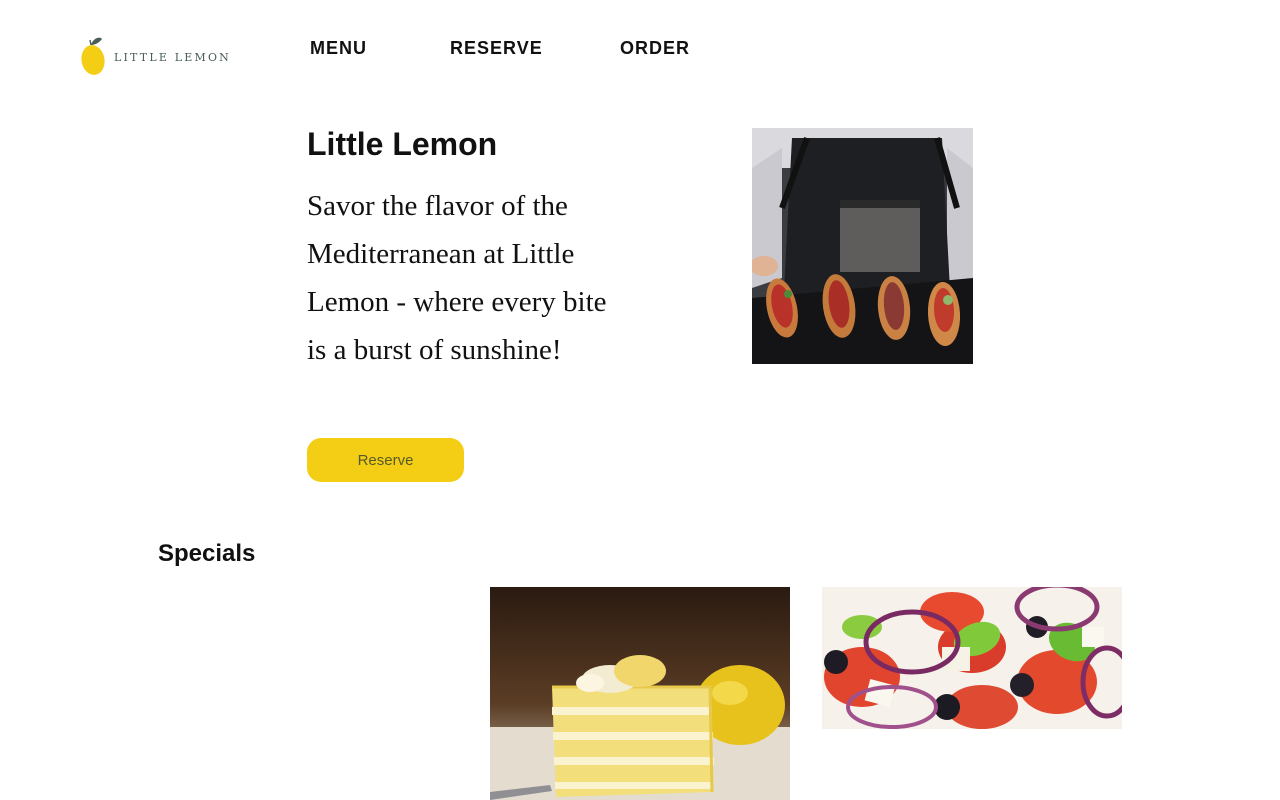  What do you see at coordinates (172, 57) in the screenshot?
I see `logo-text: LITTLE LEMON` at bounding box center [172, 57].